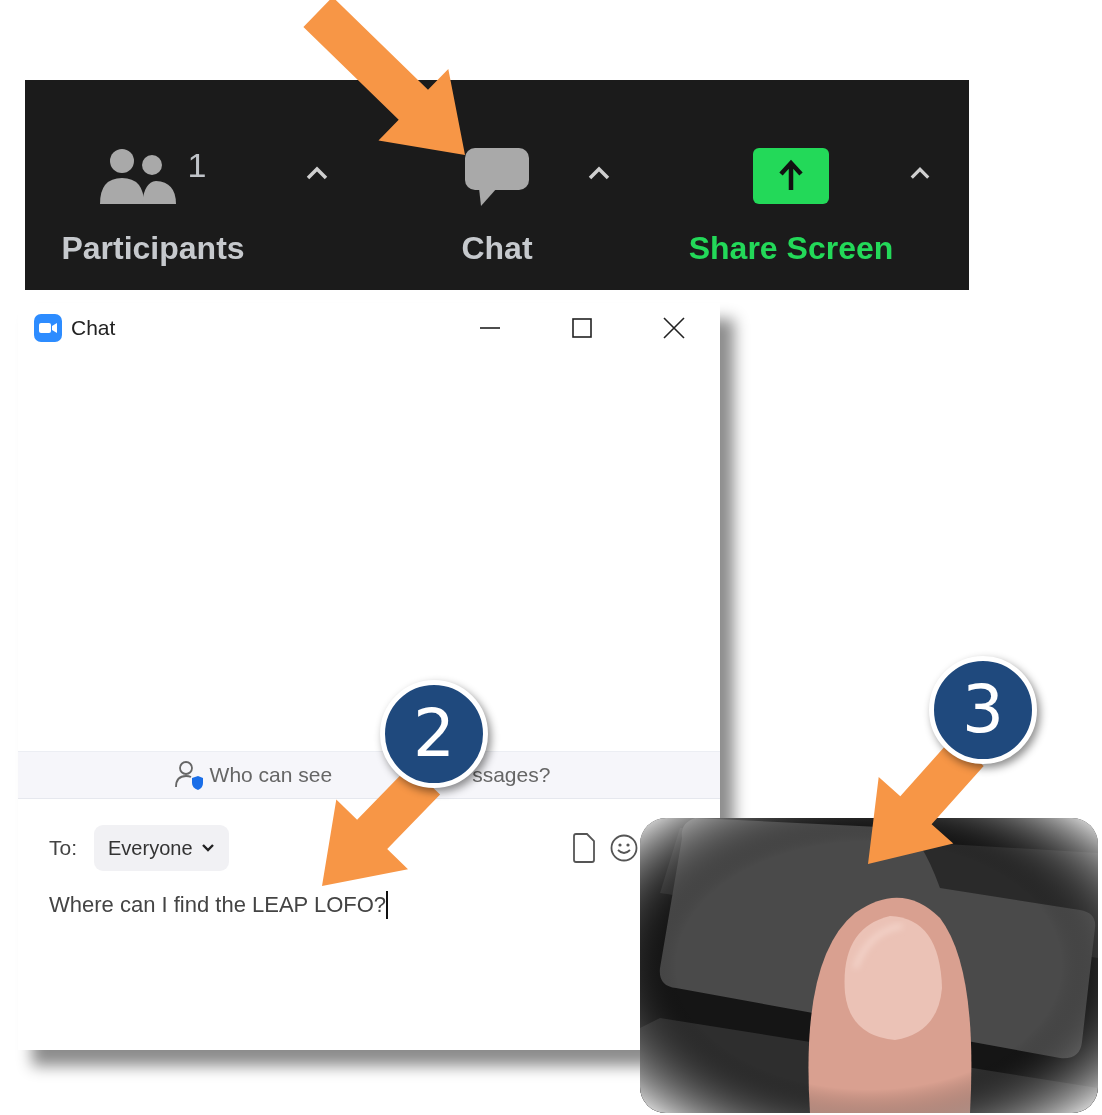  I want to click on share-screen-icon, so click(791, 176).